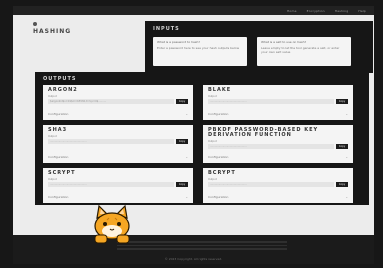  What do you see at coordinates (316, 11) in the screenshot?
I see `nav-link-encryption: Encryption` at bounding box center [316, 11].